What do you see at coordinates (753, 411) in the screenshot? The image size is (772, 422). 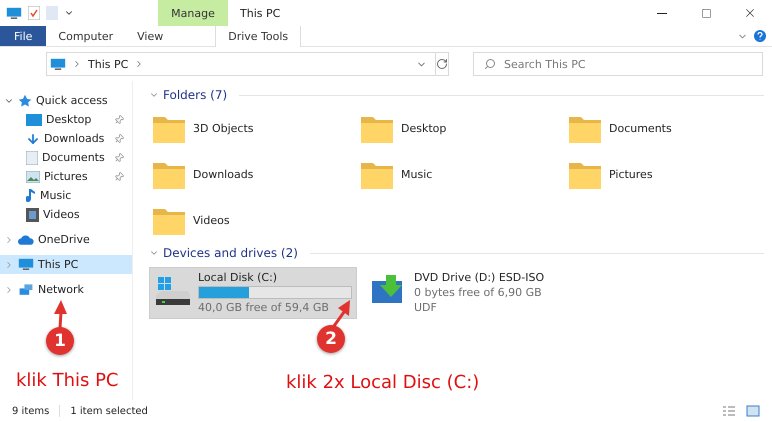 I see `large-icons-view-icon` at bounding box center [753, 411].